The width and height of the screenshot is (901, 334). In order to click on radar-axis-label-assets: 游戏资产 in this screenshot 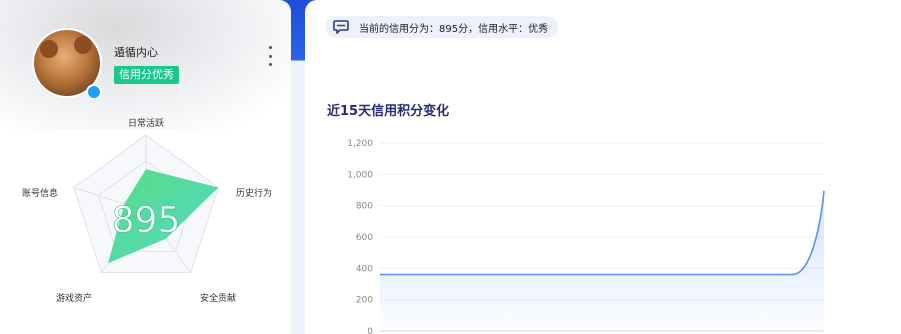, I will do `click(74, 298)`.